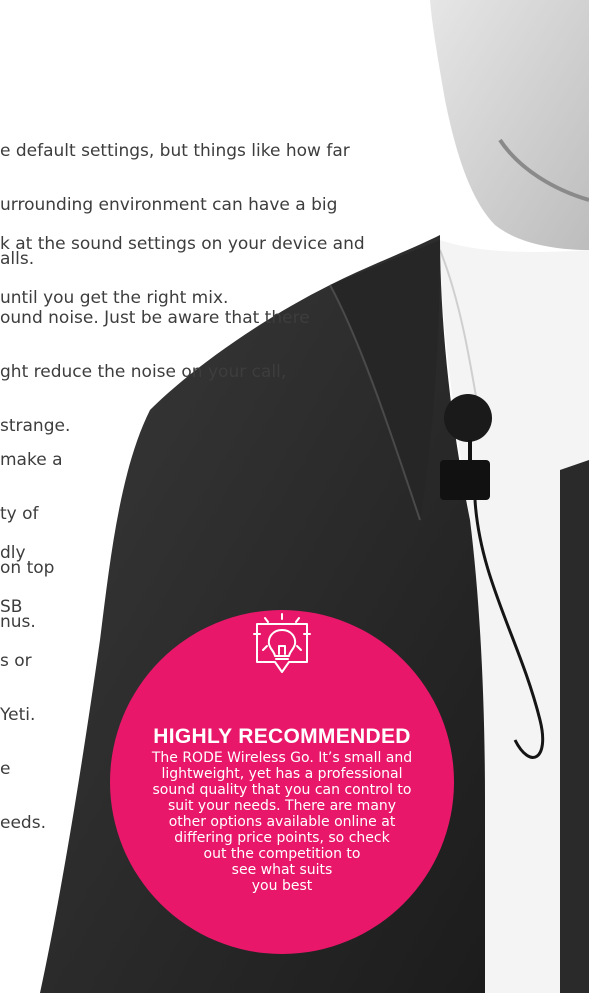 This screenshot has width=589, height=993. I want to click on paragraph-5: dly SB s or Yeti. e eeds., so click(23, 688).